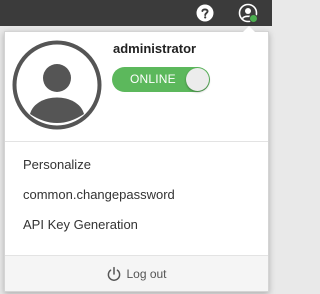 Image resolution: width=320 pixels, height=294 pixels. What do you see at coordinates (146, 273) in the screenshot?
I see `logout-label: Log out` at bounding box center [146, 273].